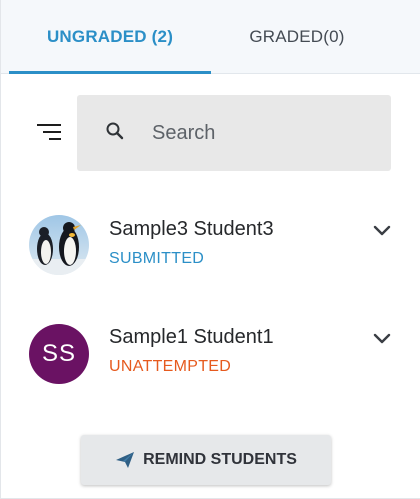 Image resolution: width=420 pixels, height=499 pixels. I want to click on avatar: SS, so click(59, 354).